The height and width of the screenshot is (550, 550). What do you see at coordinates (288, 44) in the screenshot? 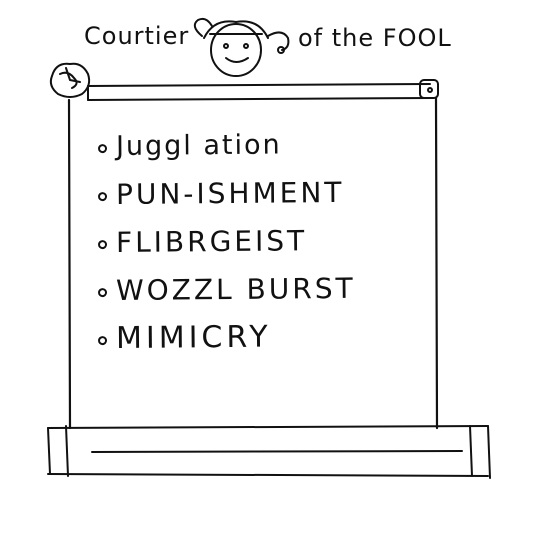
I see `page-title: Courtier of the FOOL` at bounding box center [288, 44].